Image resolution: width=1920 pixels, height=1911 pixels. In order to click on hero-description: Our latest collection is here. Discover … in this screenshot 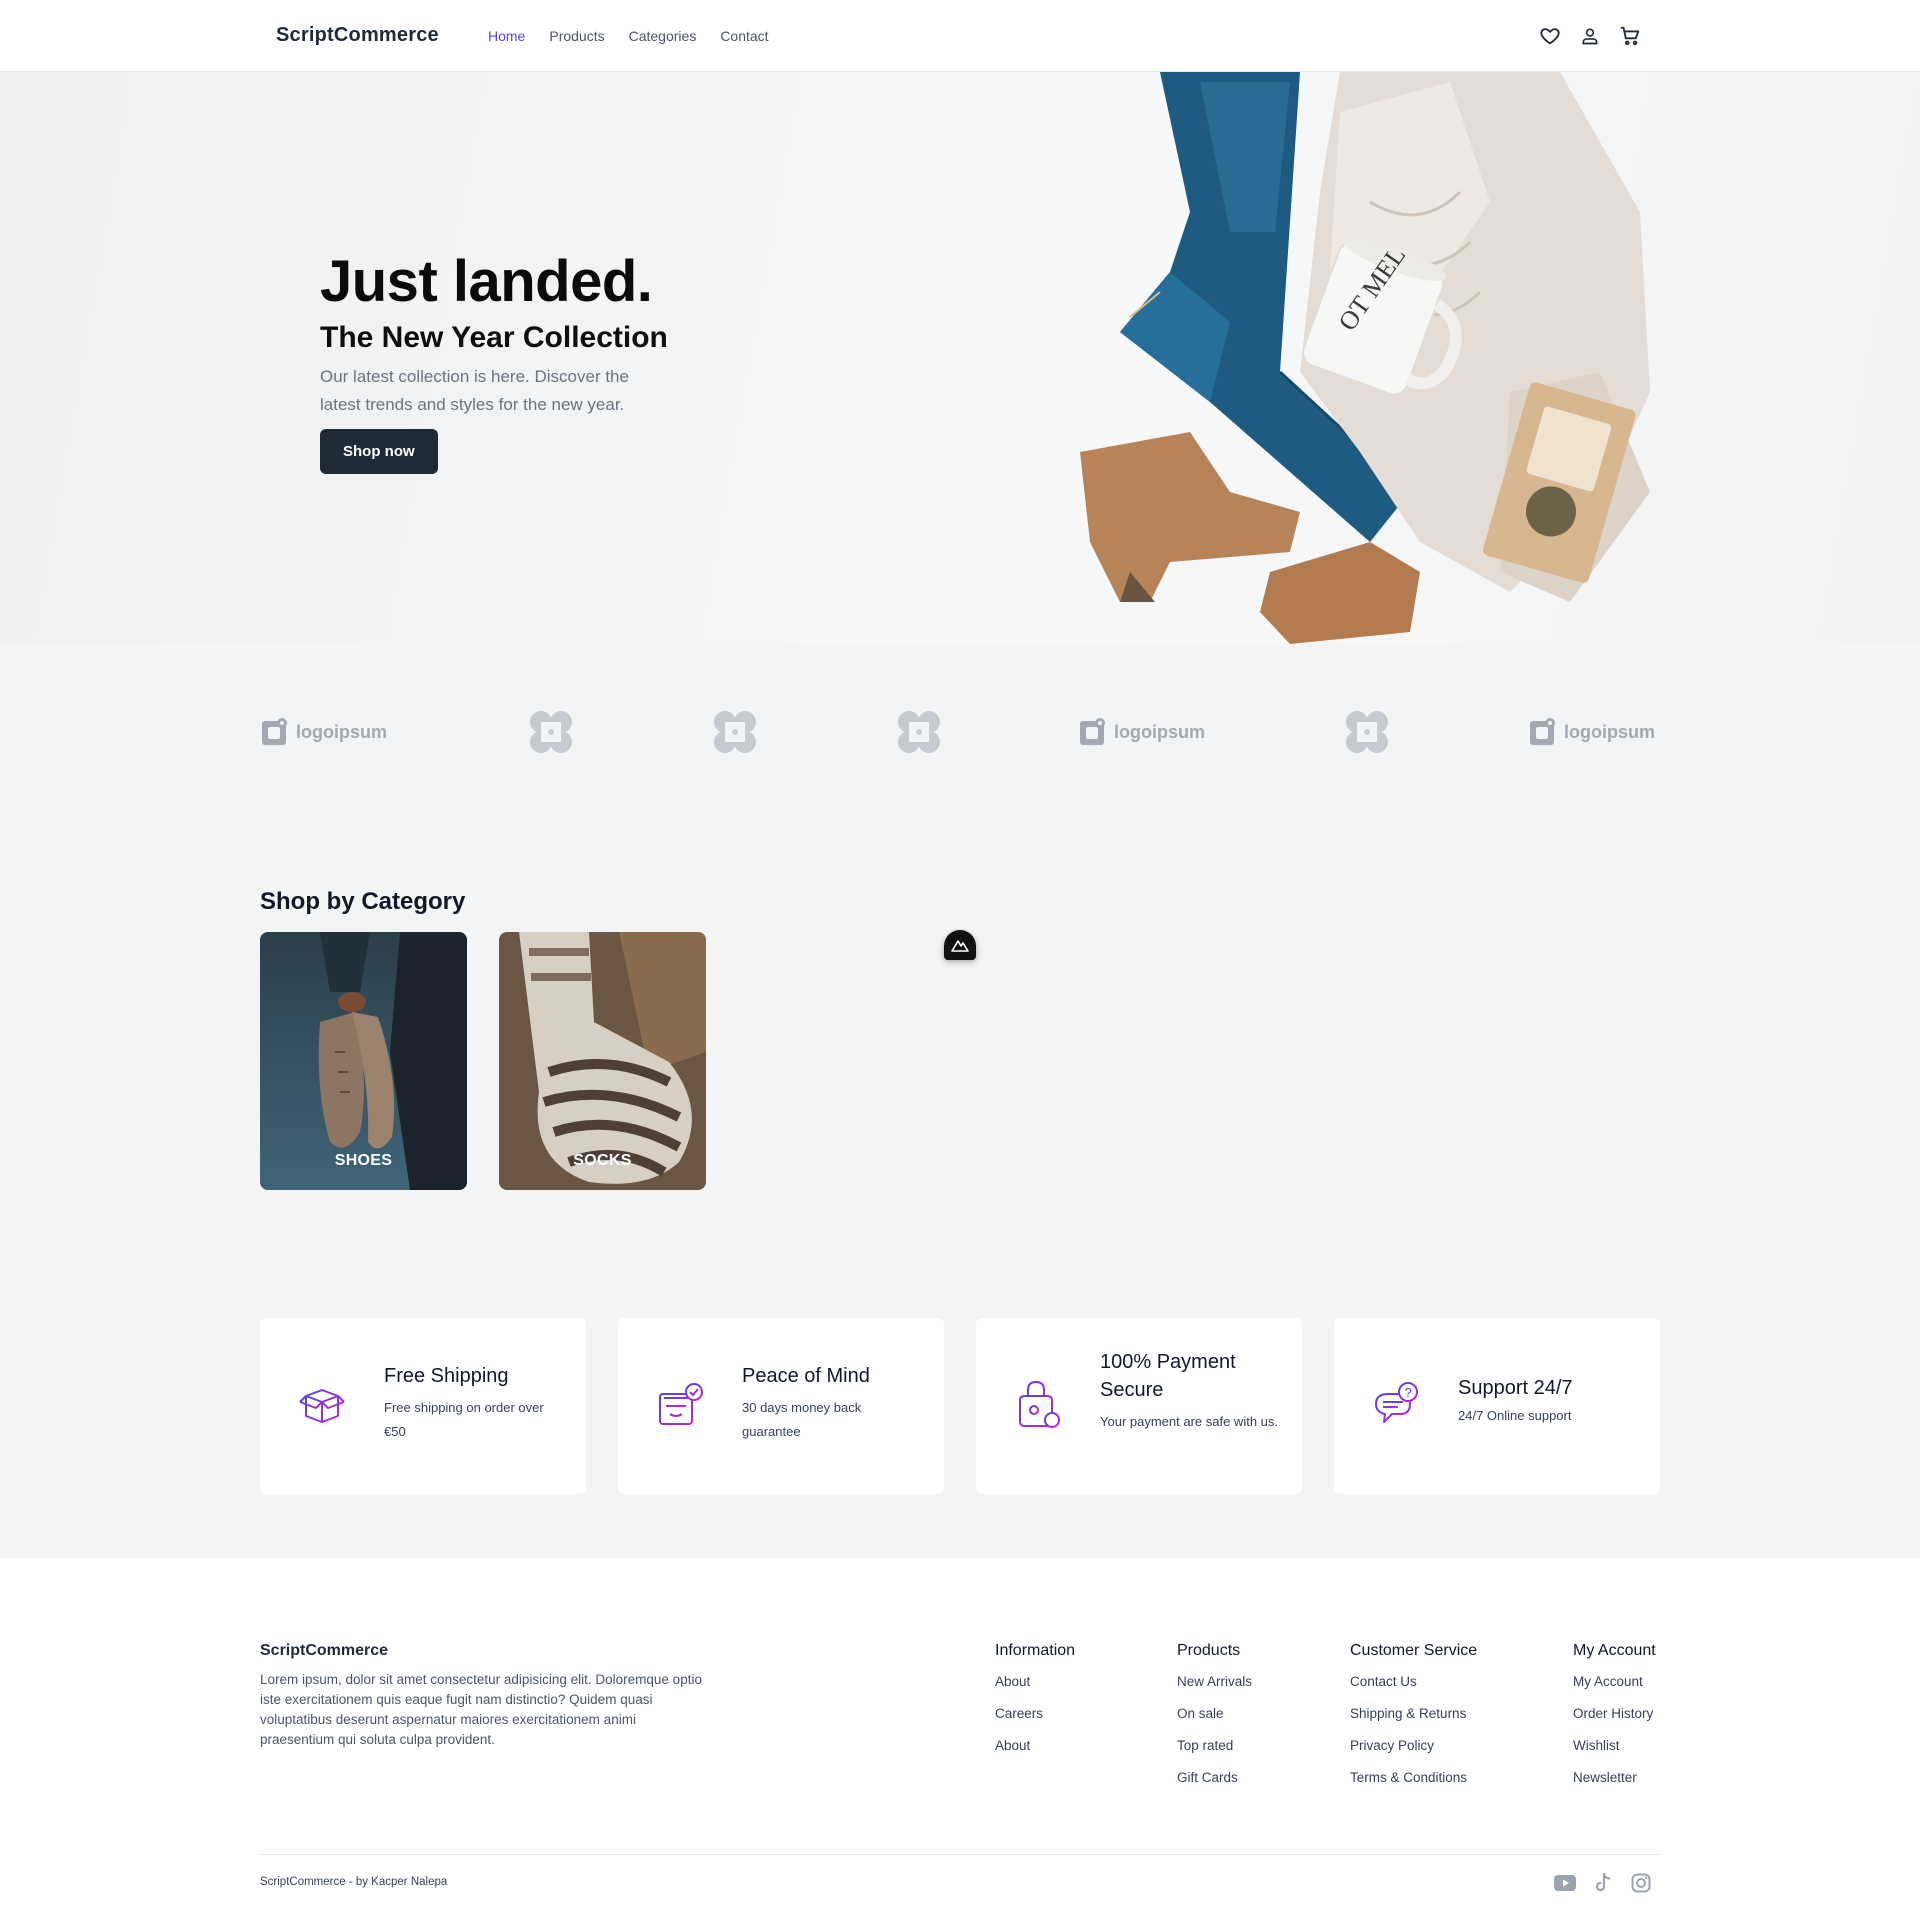, I will do `click(474, 390)`.